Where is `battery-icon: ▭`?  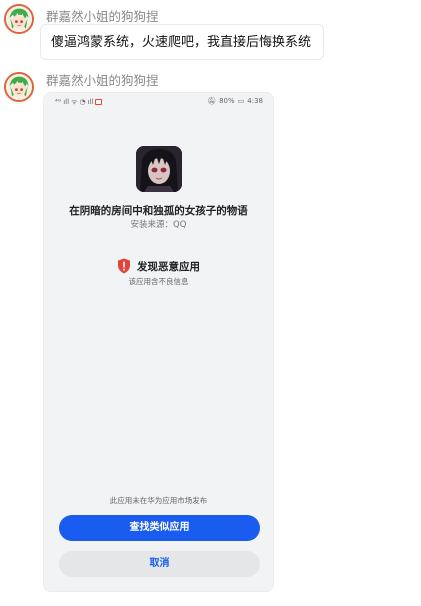 battery-icon: ▭ is located at coordinates (241, 101).